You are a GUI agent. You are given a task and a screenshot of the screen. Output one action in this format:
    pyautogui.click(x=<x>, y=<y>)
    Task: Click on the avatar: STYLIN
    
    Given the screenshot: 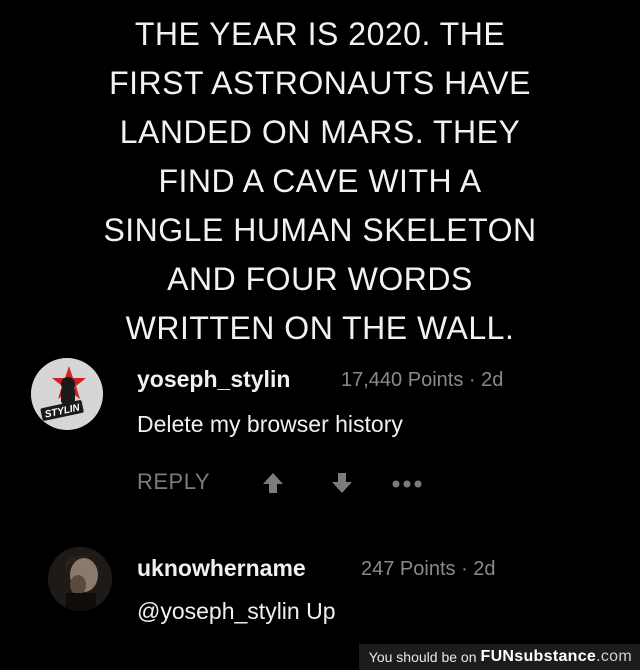 What is the action you would take?
    pyautogui.click(x=67, y=394)
    